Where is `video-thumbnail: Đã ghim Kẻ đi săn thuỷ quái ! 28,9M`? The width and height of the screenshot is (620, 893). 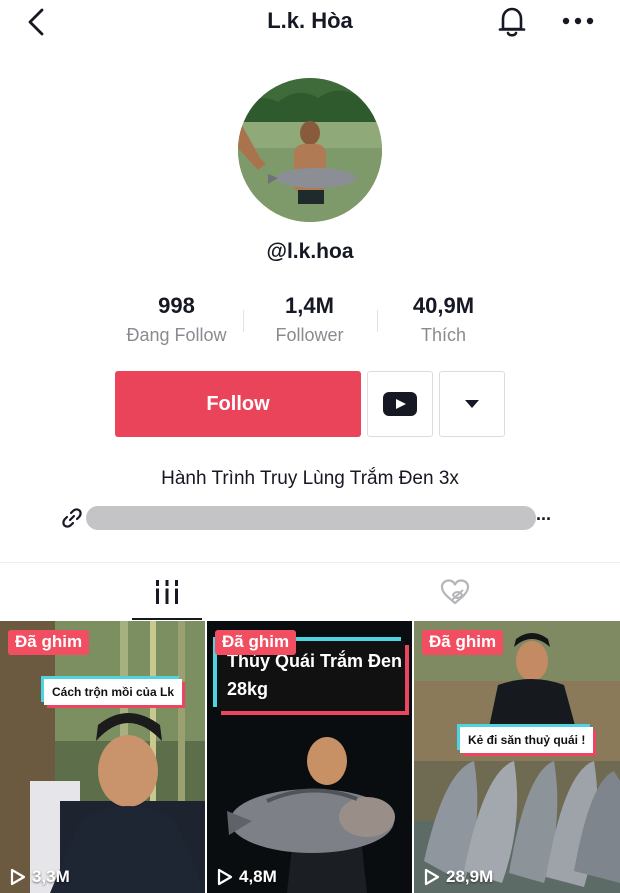 video-thumbnail: Đã ghim Kẻ đi săn thuỷ quái ! 28,9M is located at coordinates (517, 757).